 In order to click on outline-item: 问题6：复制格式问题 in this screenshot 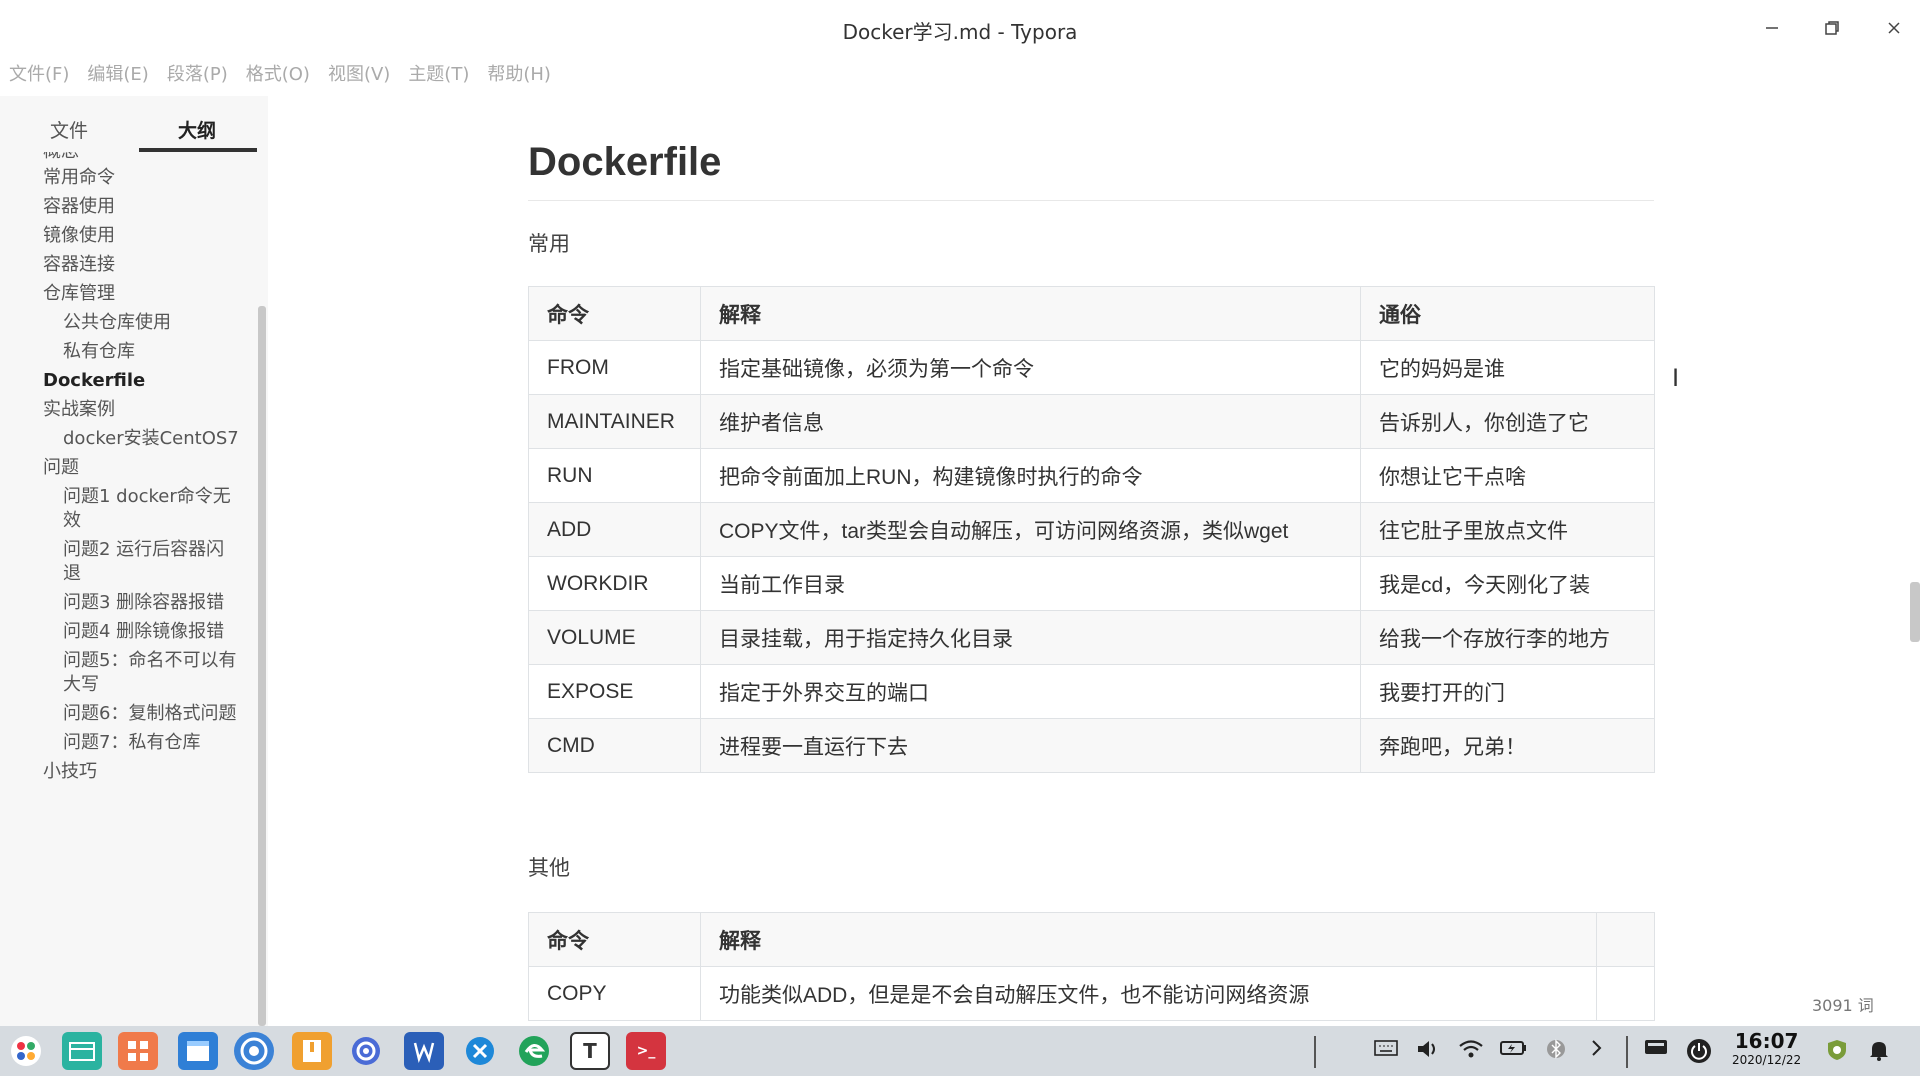, I will do `click(129, 714)`.